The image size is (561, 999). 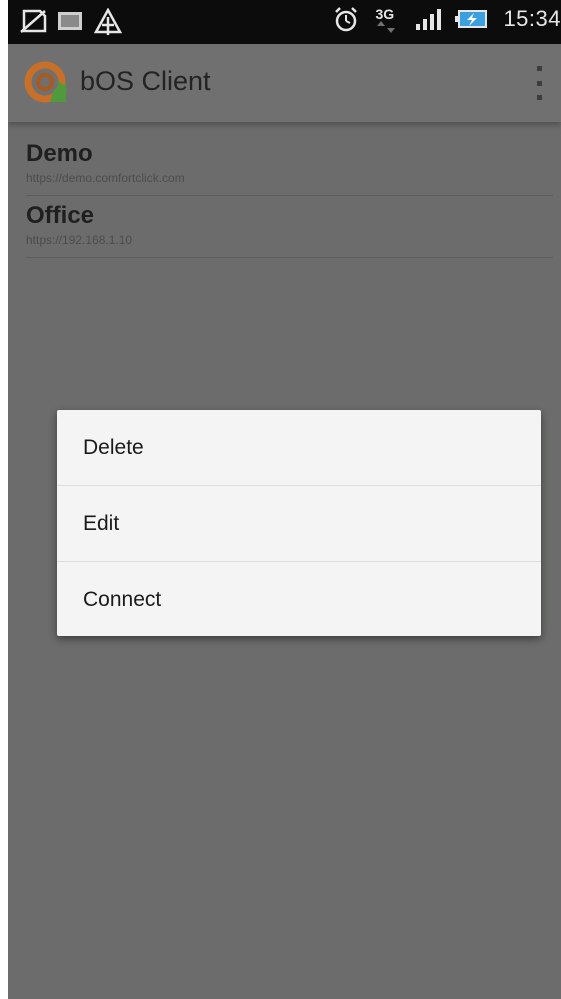 I want to click on edit-menu-item: Edit, so click(x=299, y=523).